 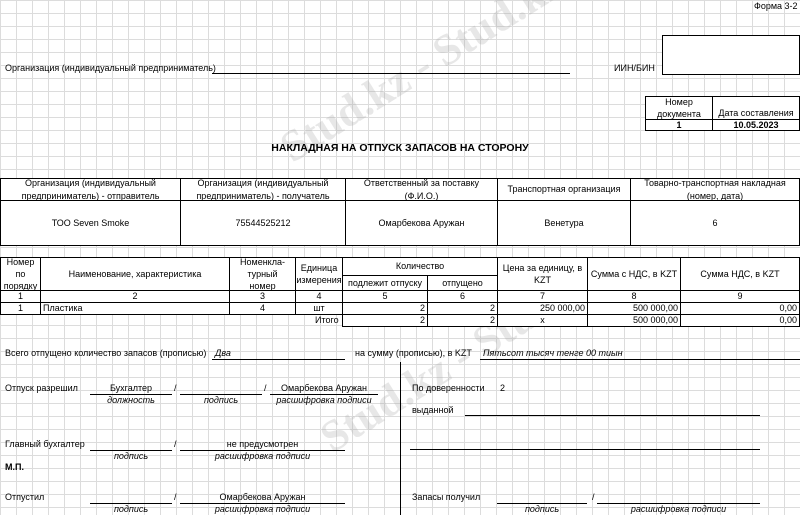 What do you see at coordinates (433, 410) in the screenshot?
I see `issued-label: выданной` at bounding box center [433, 410].